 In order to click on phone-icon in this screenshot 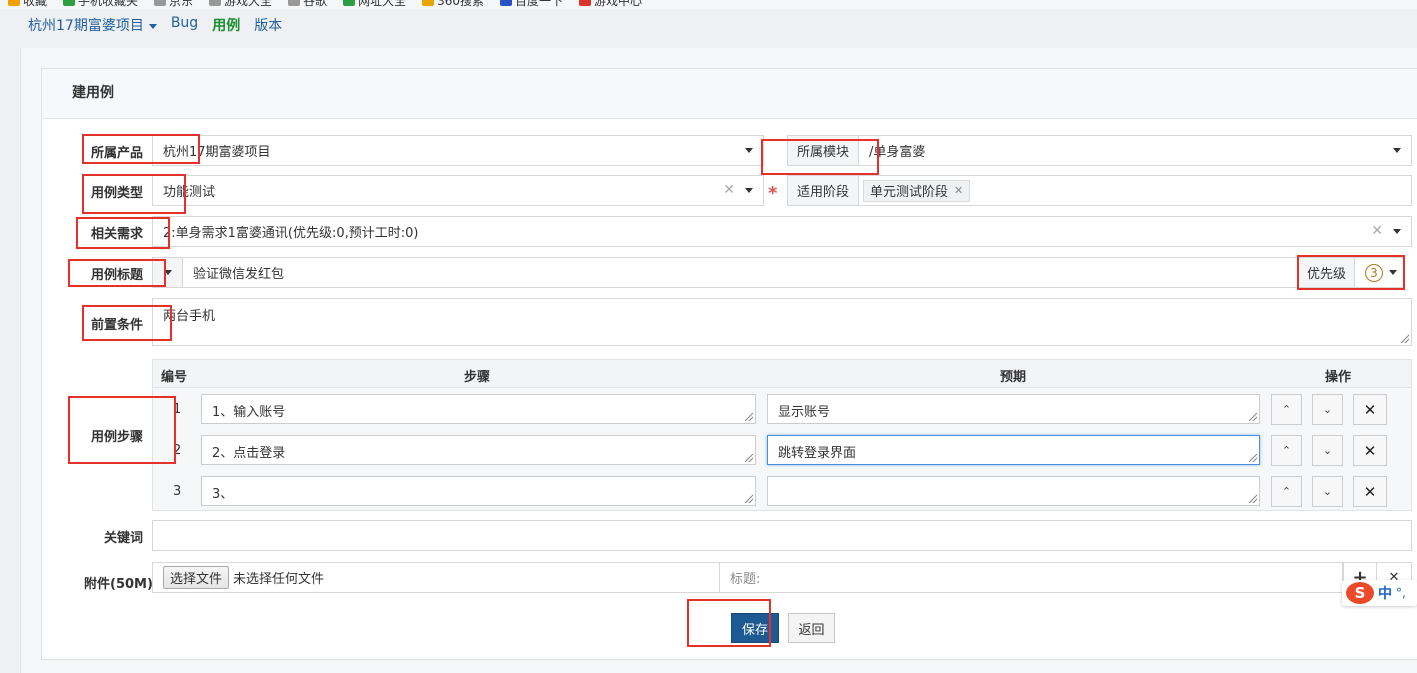, I will do `click(69, 3)`.